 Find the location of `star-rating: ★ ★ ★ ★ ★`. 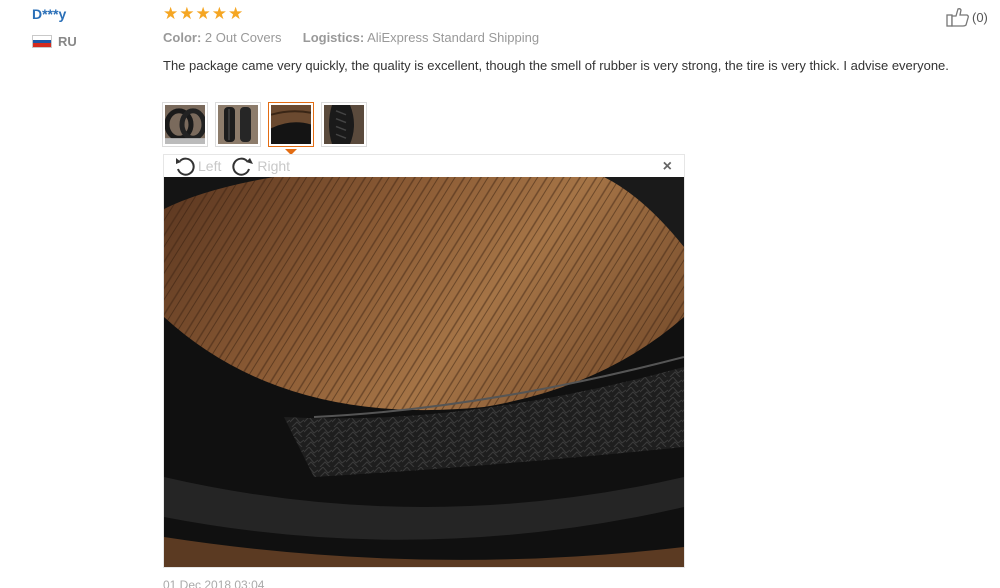

star-rating: ★ ★ ★ ★ ★ is located at coordinates (203, 14).